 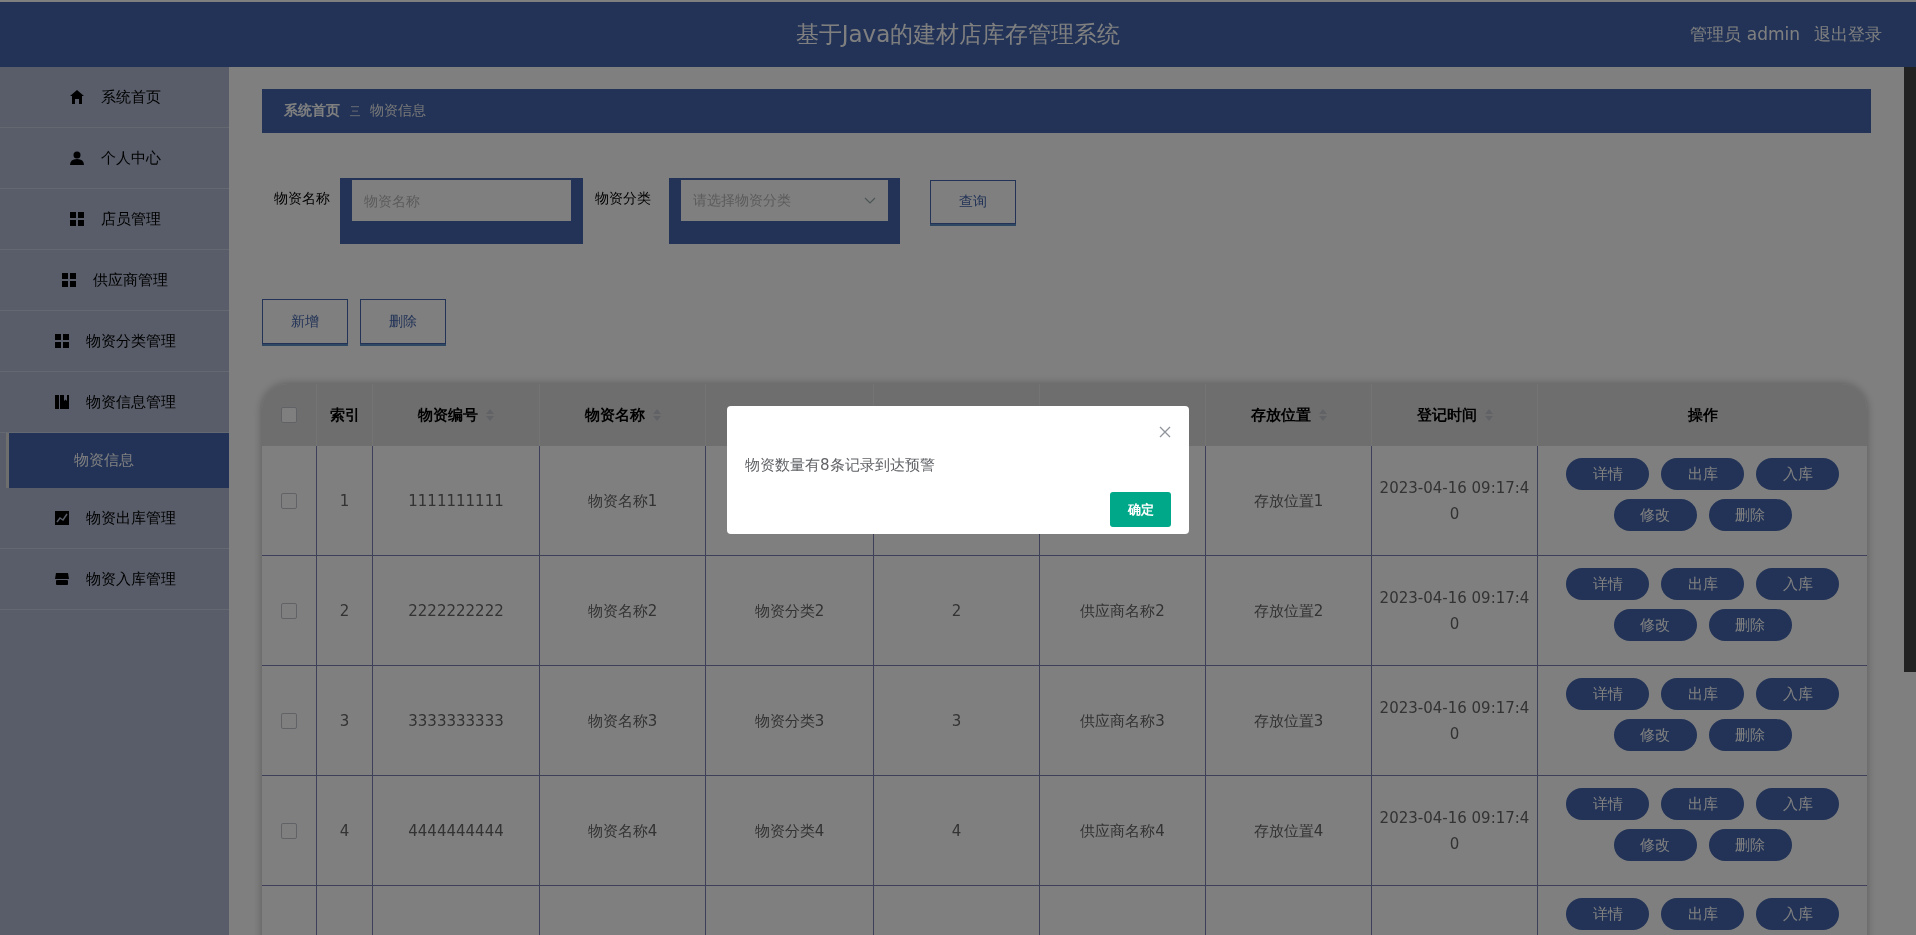 I want to click on user-icon, so click(x=76, y=158).